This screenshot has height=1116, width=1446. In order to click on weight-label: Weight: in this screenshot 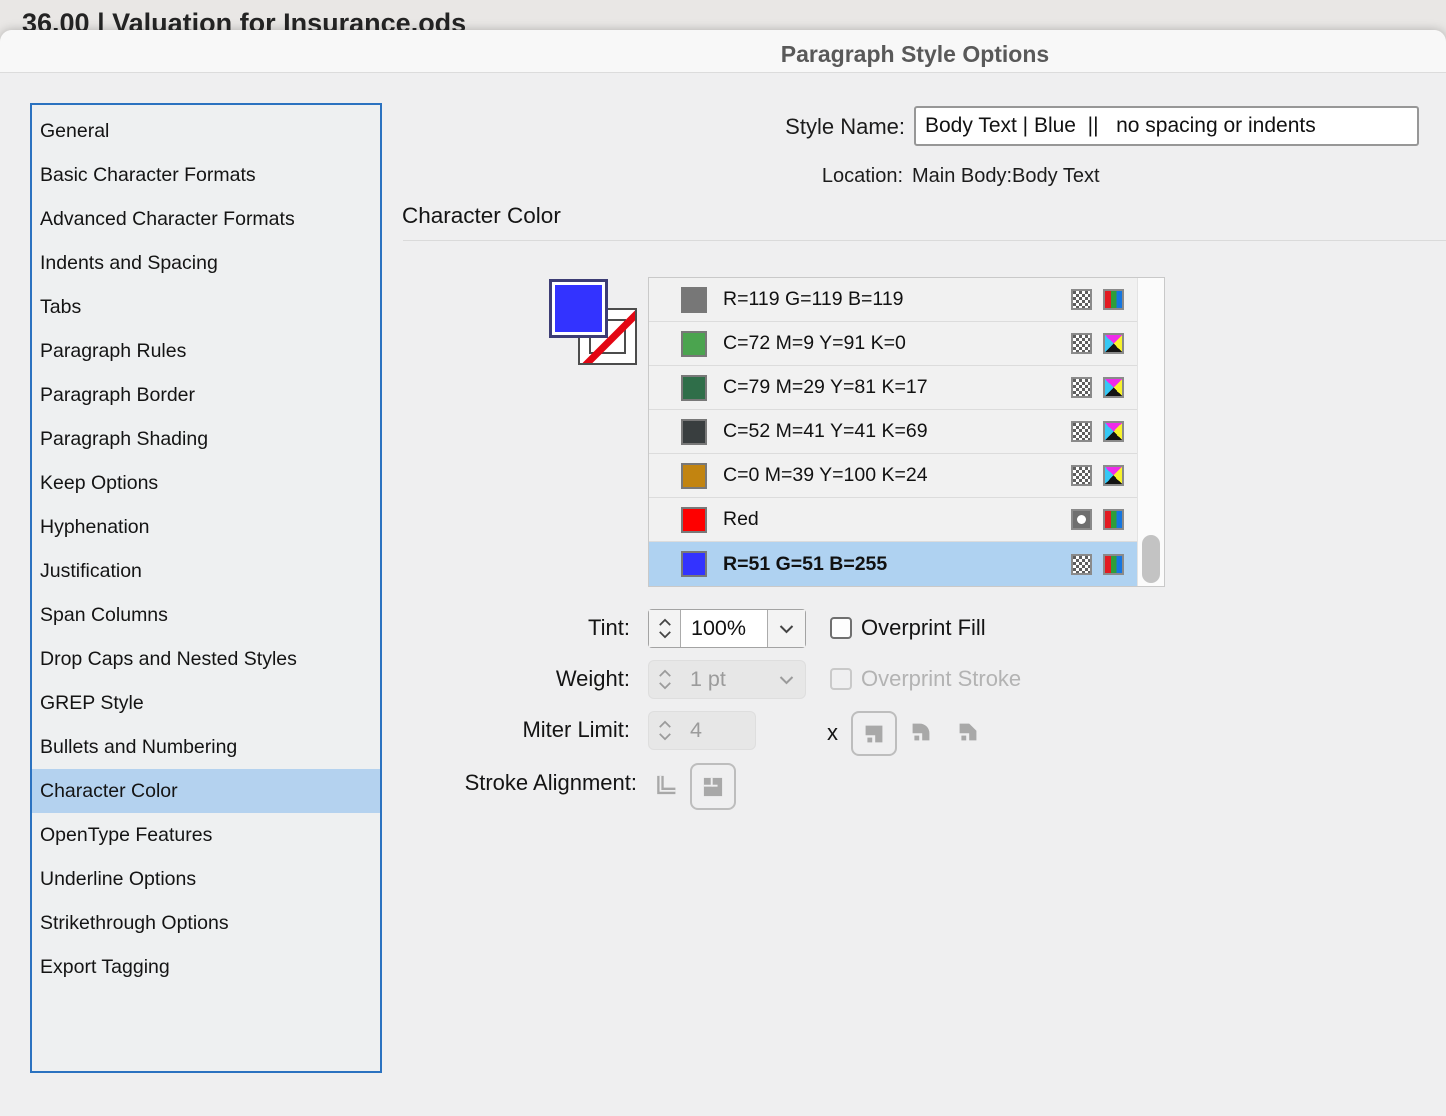, I will do `click(592, 678)`.